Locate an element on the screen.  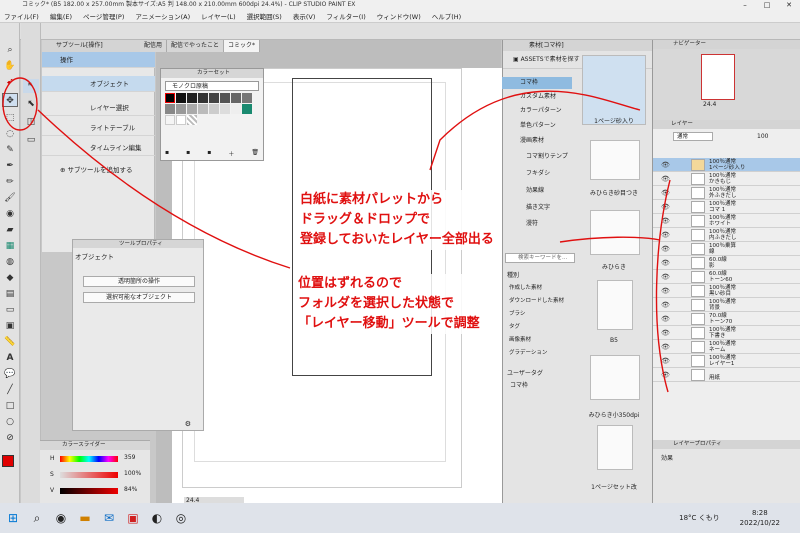
chrome-icon: ◉ is located at coordinates (61, 518).